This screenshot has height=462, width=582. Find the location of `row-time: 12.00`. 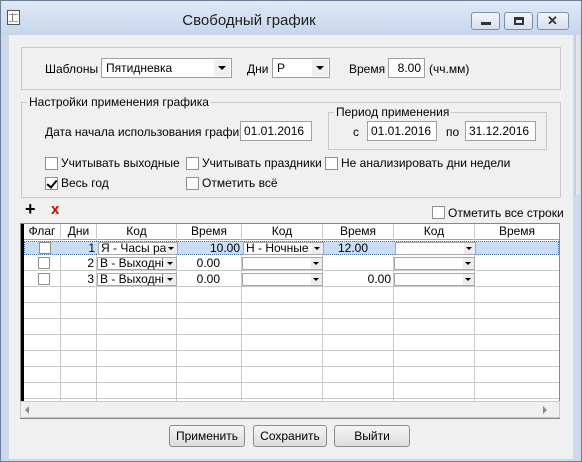

row-time: 12.00 is located at coordinates (359, 248).